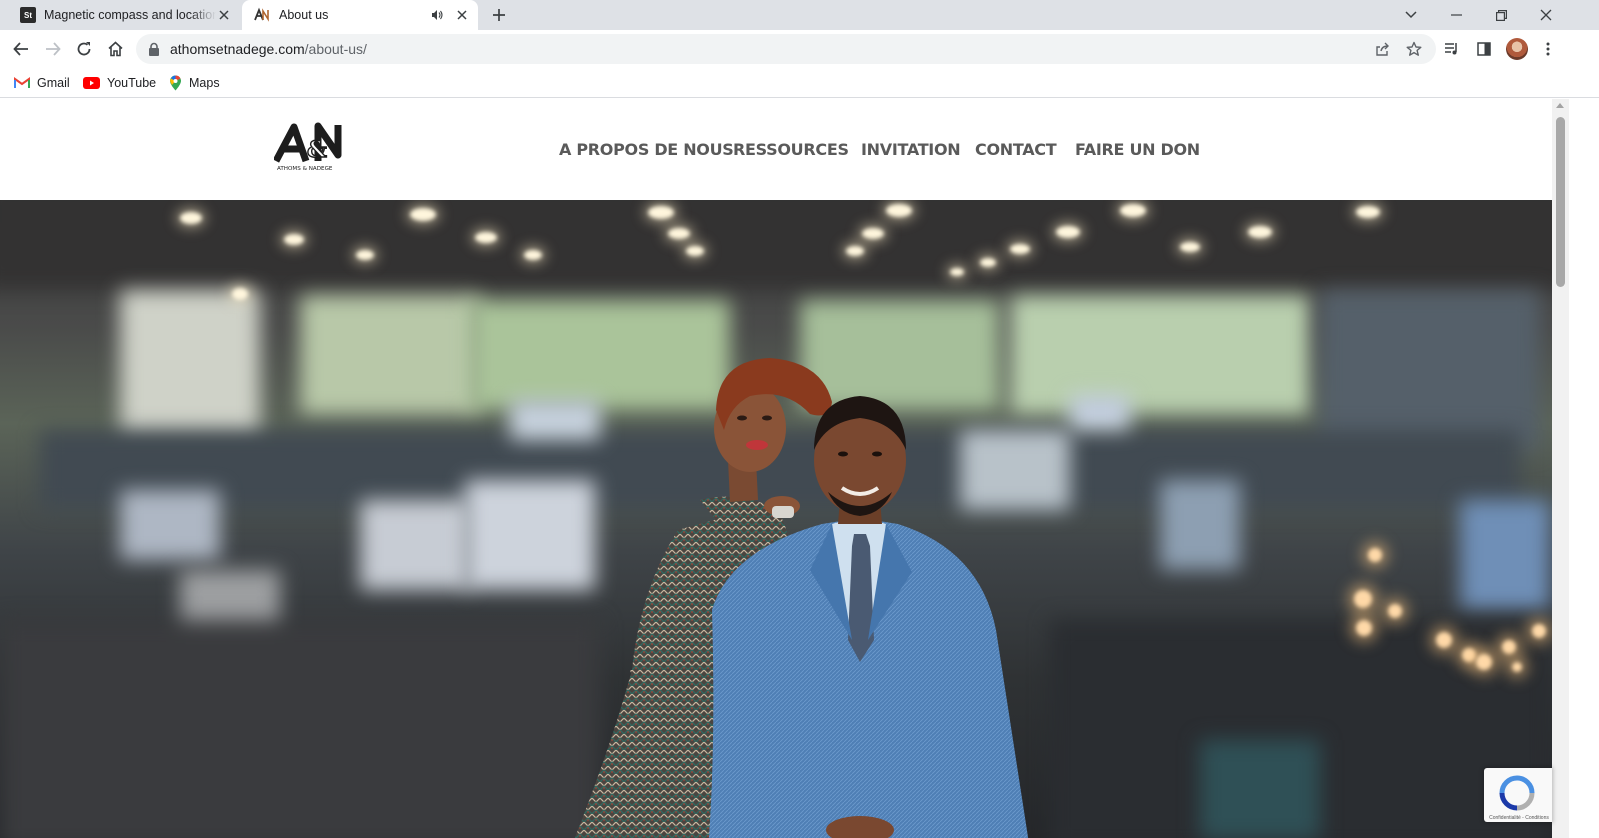 The height and width of the screenshot is (838, 1599). I want to click on home-icon, so click(115, 49).